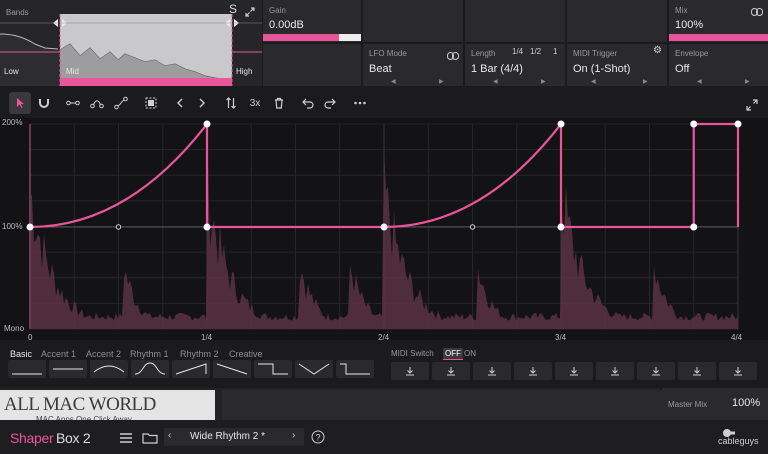  Describe the element at coordinates (11, 71) in the screenshot. I see `band-low-label: Low` at that location.